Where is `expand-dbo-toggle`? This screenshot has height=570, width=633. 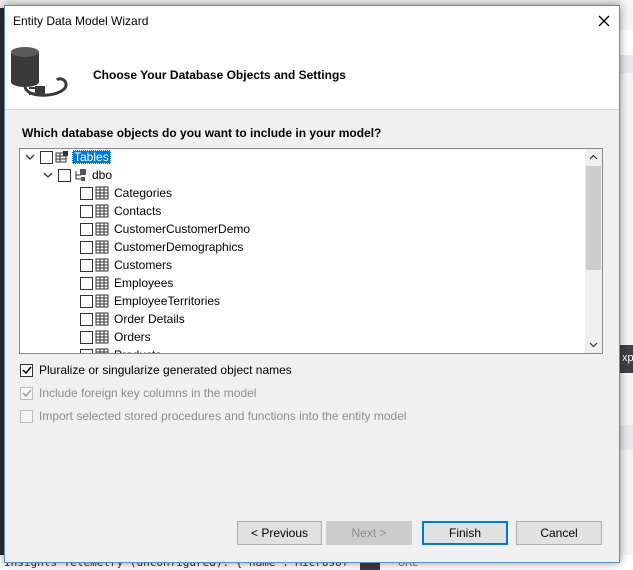 expand-dbo-toggle is located at coordinates (48, 175).